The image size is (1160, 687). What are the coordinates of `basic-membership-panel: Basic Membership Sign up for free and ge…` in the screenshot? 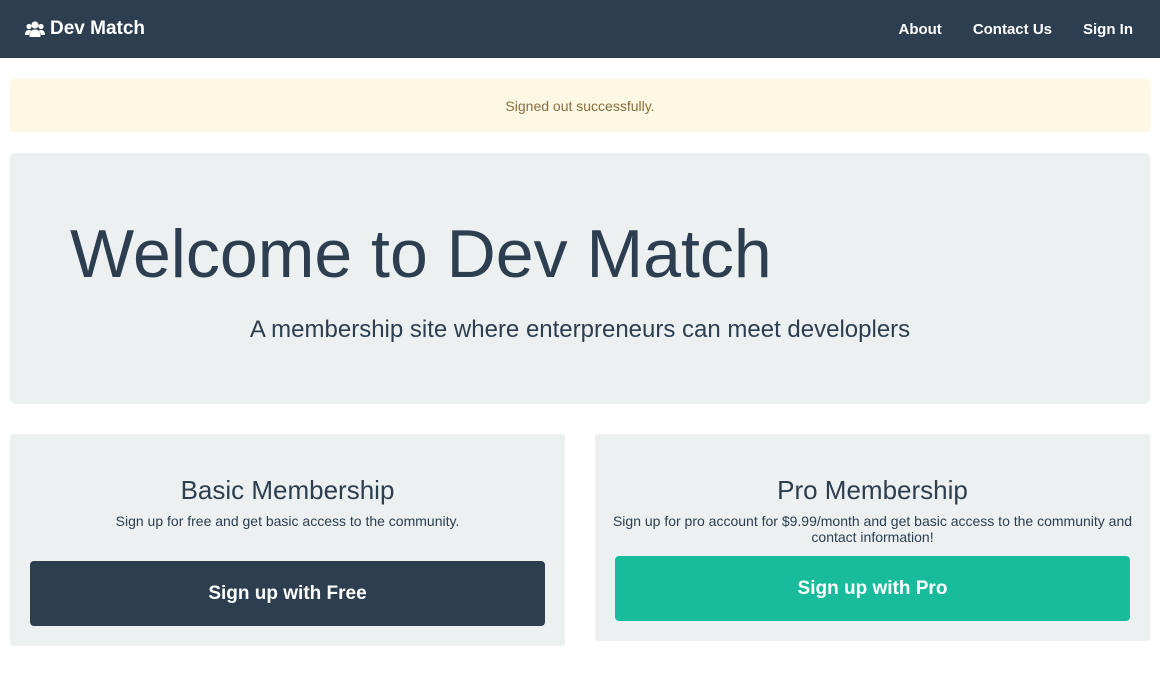 It's located at (287, 540).